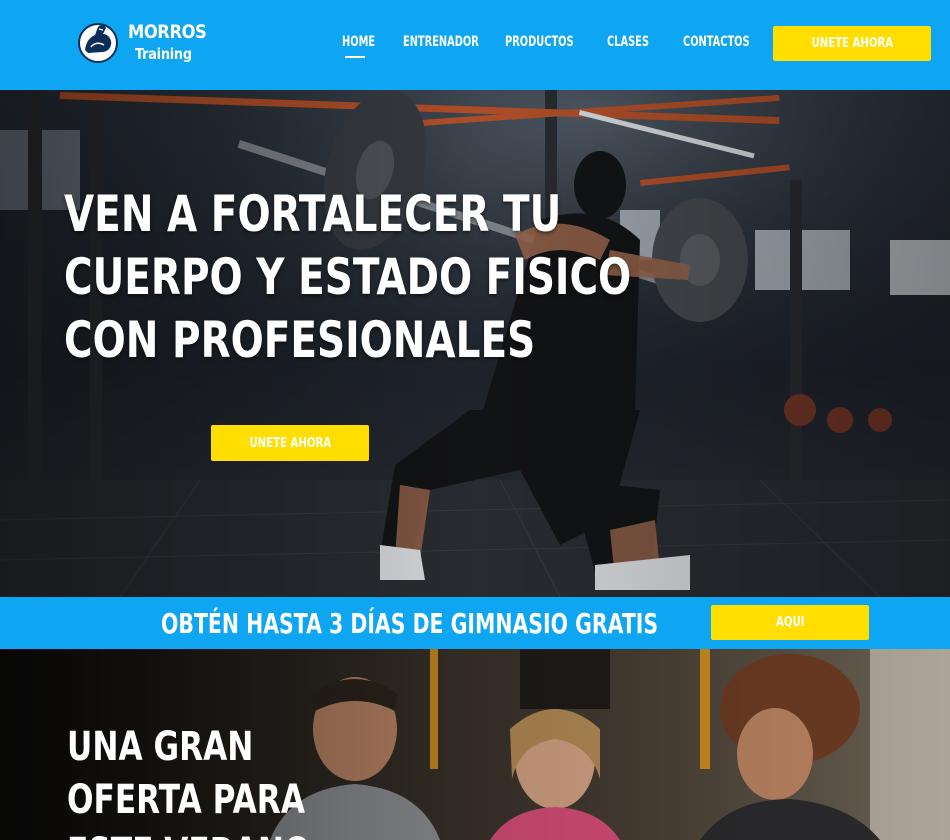 The height and width of the screenshot is (840, 950). What do you see at coordinates (189, 833) in the screenshot?
I see `offer-headline-line-3: ESTE VERANO` at bounding box center [189, 833].